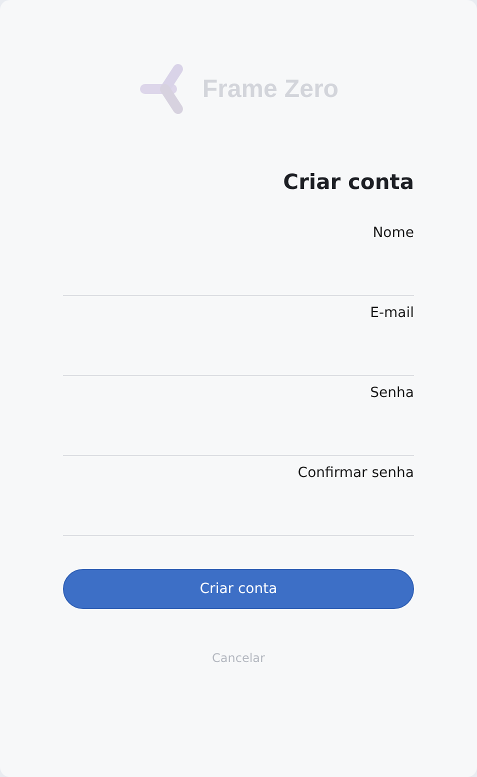 This screenshot has height=777, width=477. What do you see at coordinates (348, 182) in the screenshot?
I see `form-title: Criar conta` at bounding box center [348, 182].